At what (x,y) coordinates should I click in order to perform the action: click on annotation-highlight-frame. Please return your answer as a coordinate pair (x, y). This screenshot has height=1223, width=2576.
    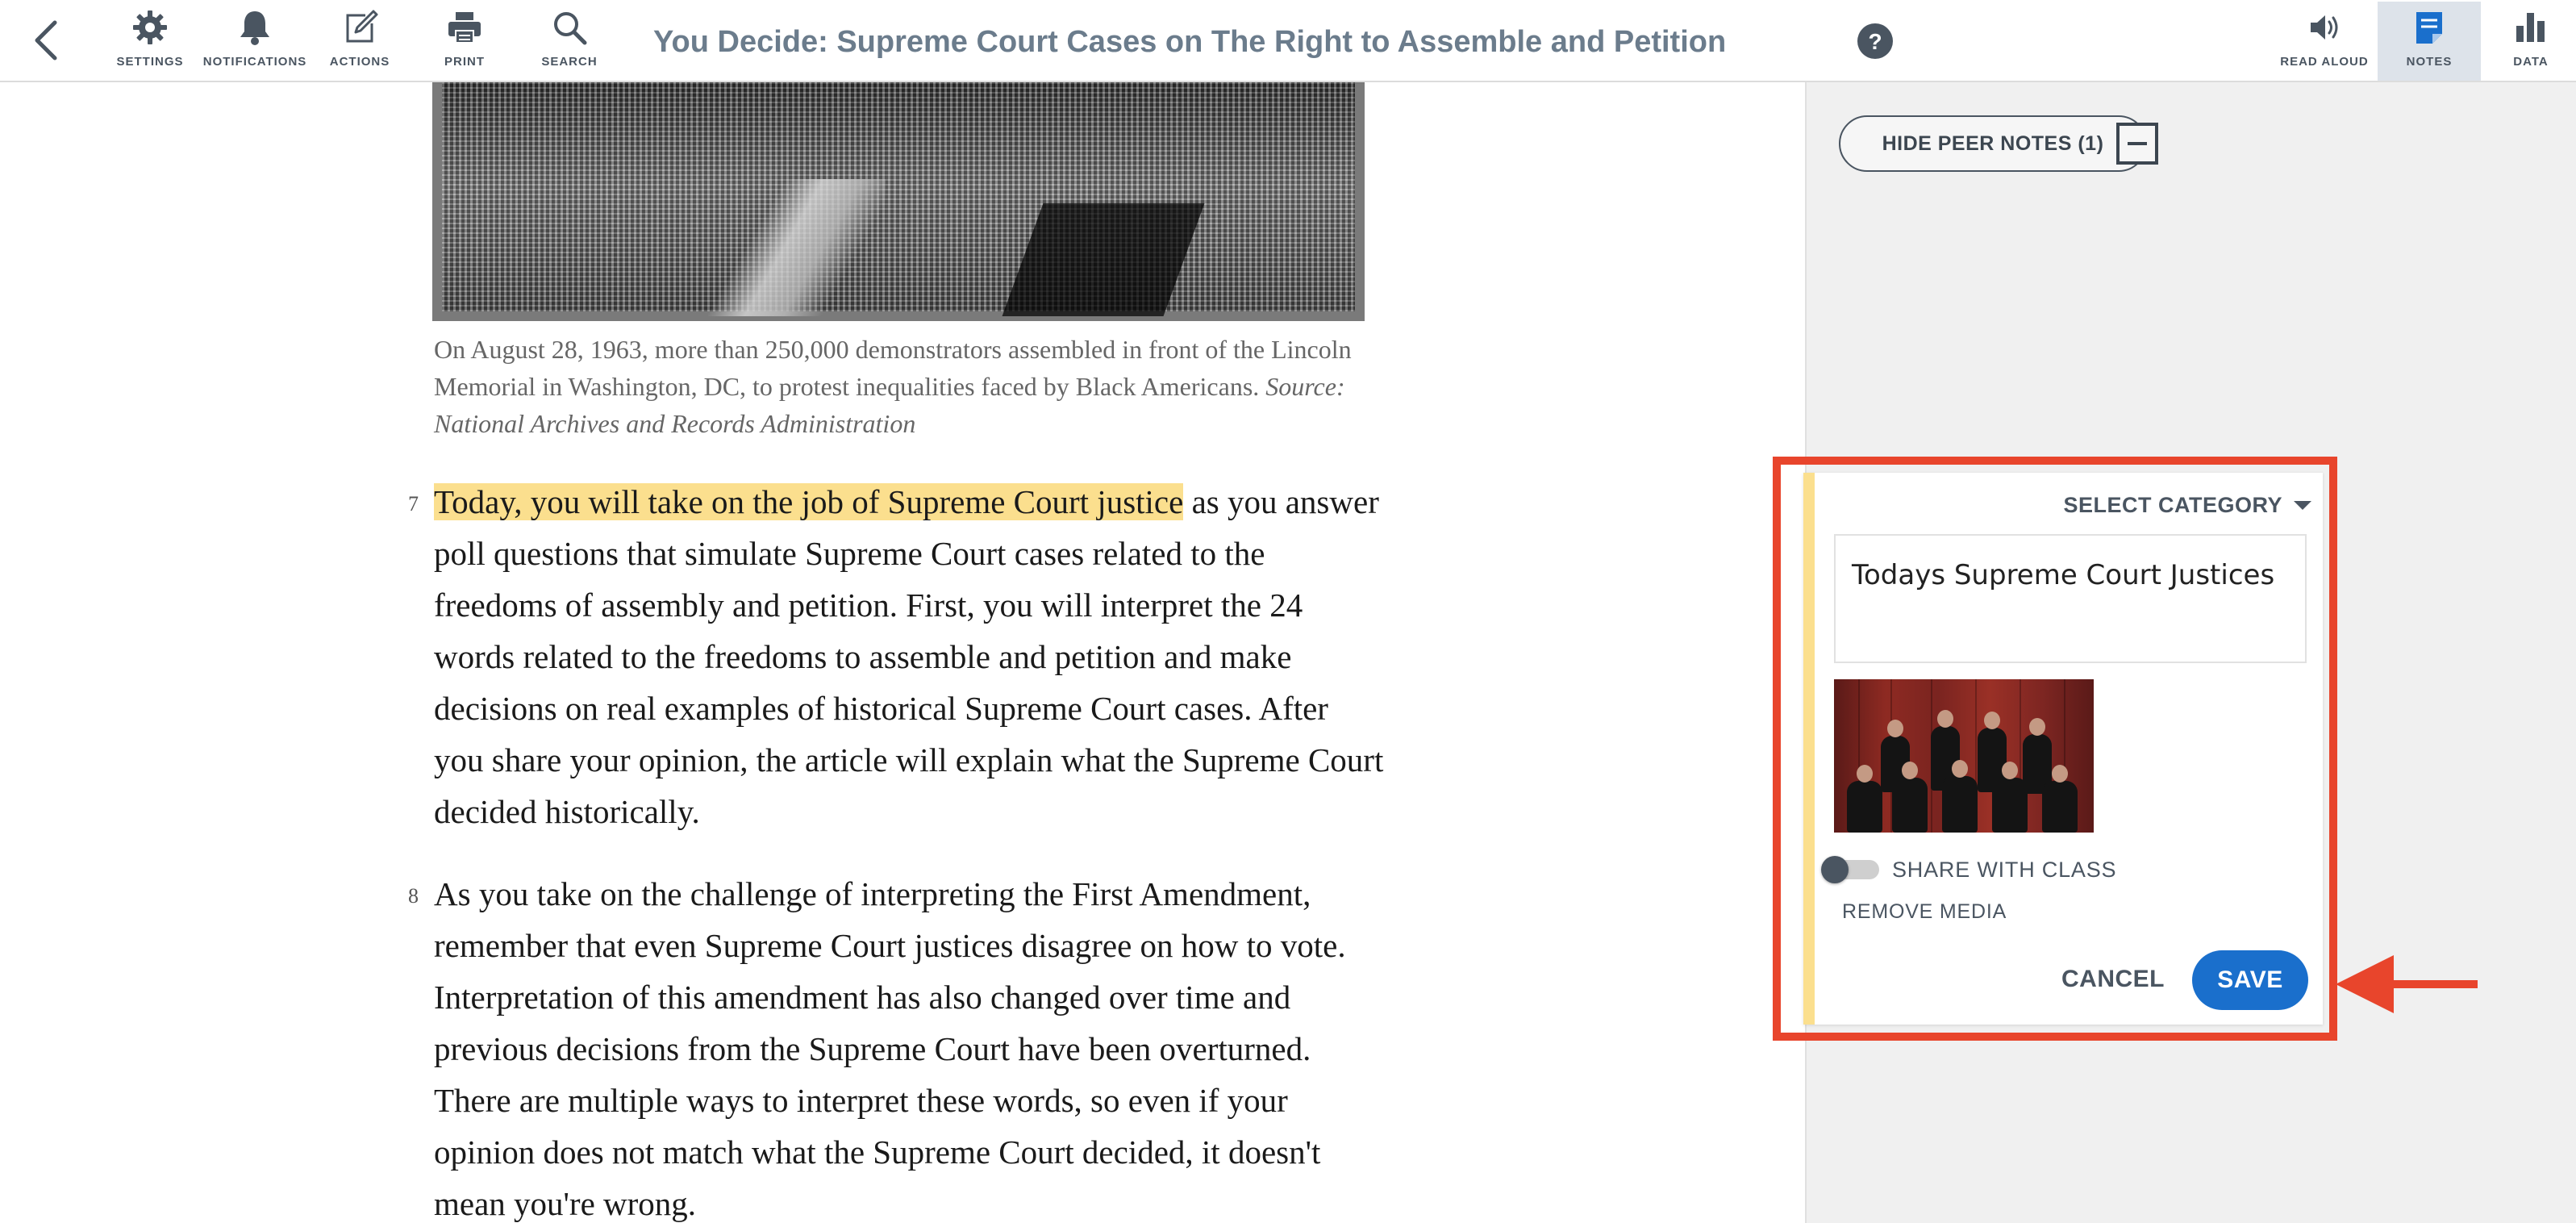
    Looking at the image, I should click on (2055, 749).